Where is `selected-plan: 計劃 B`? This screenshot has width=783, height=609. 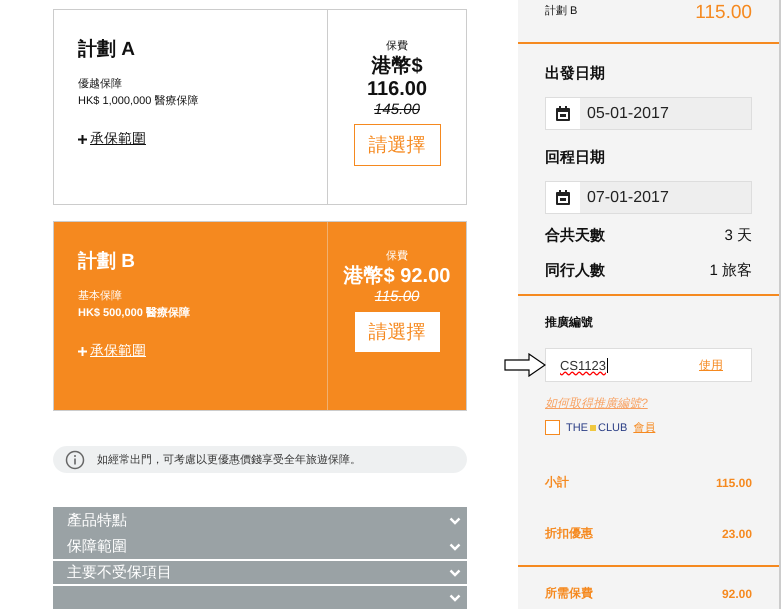 selected-plan: 計劃 B is located at coordinates (561, 11).